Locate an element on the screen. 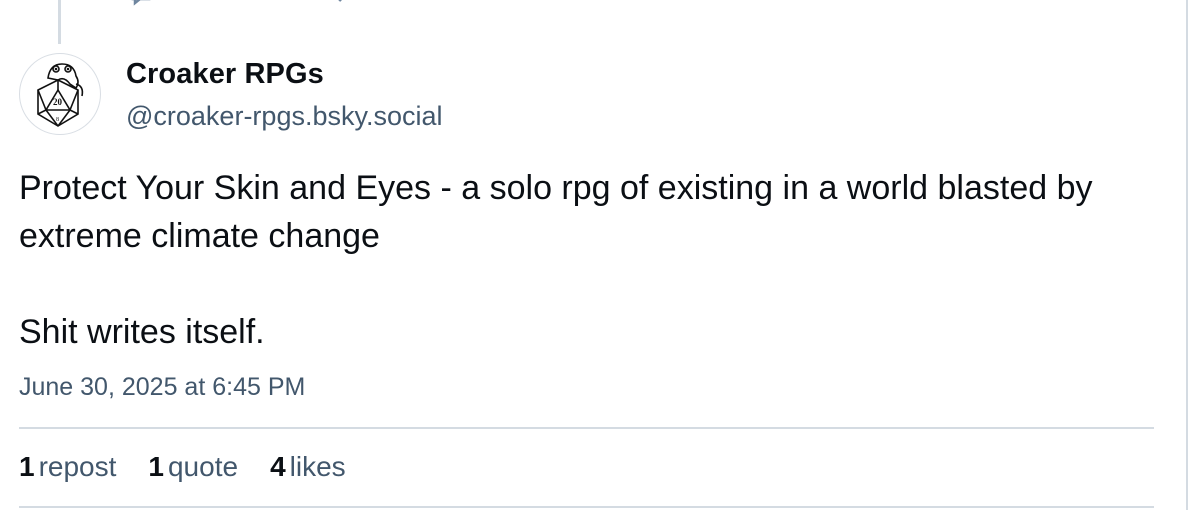 The image size is (1190, 510). repost-count-link: 1 repost is located at coordinates (67, 467).